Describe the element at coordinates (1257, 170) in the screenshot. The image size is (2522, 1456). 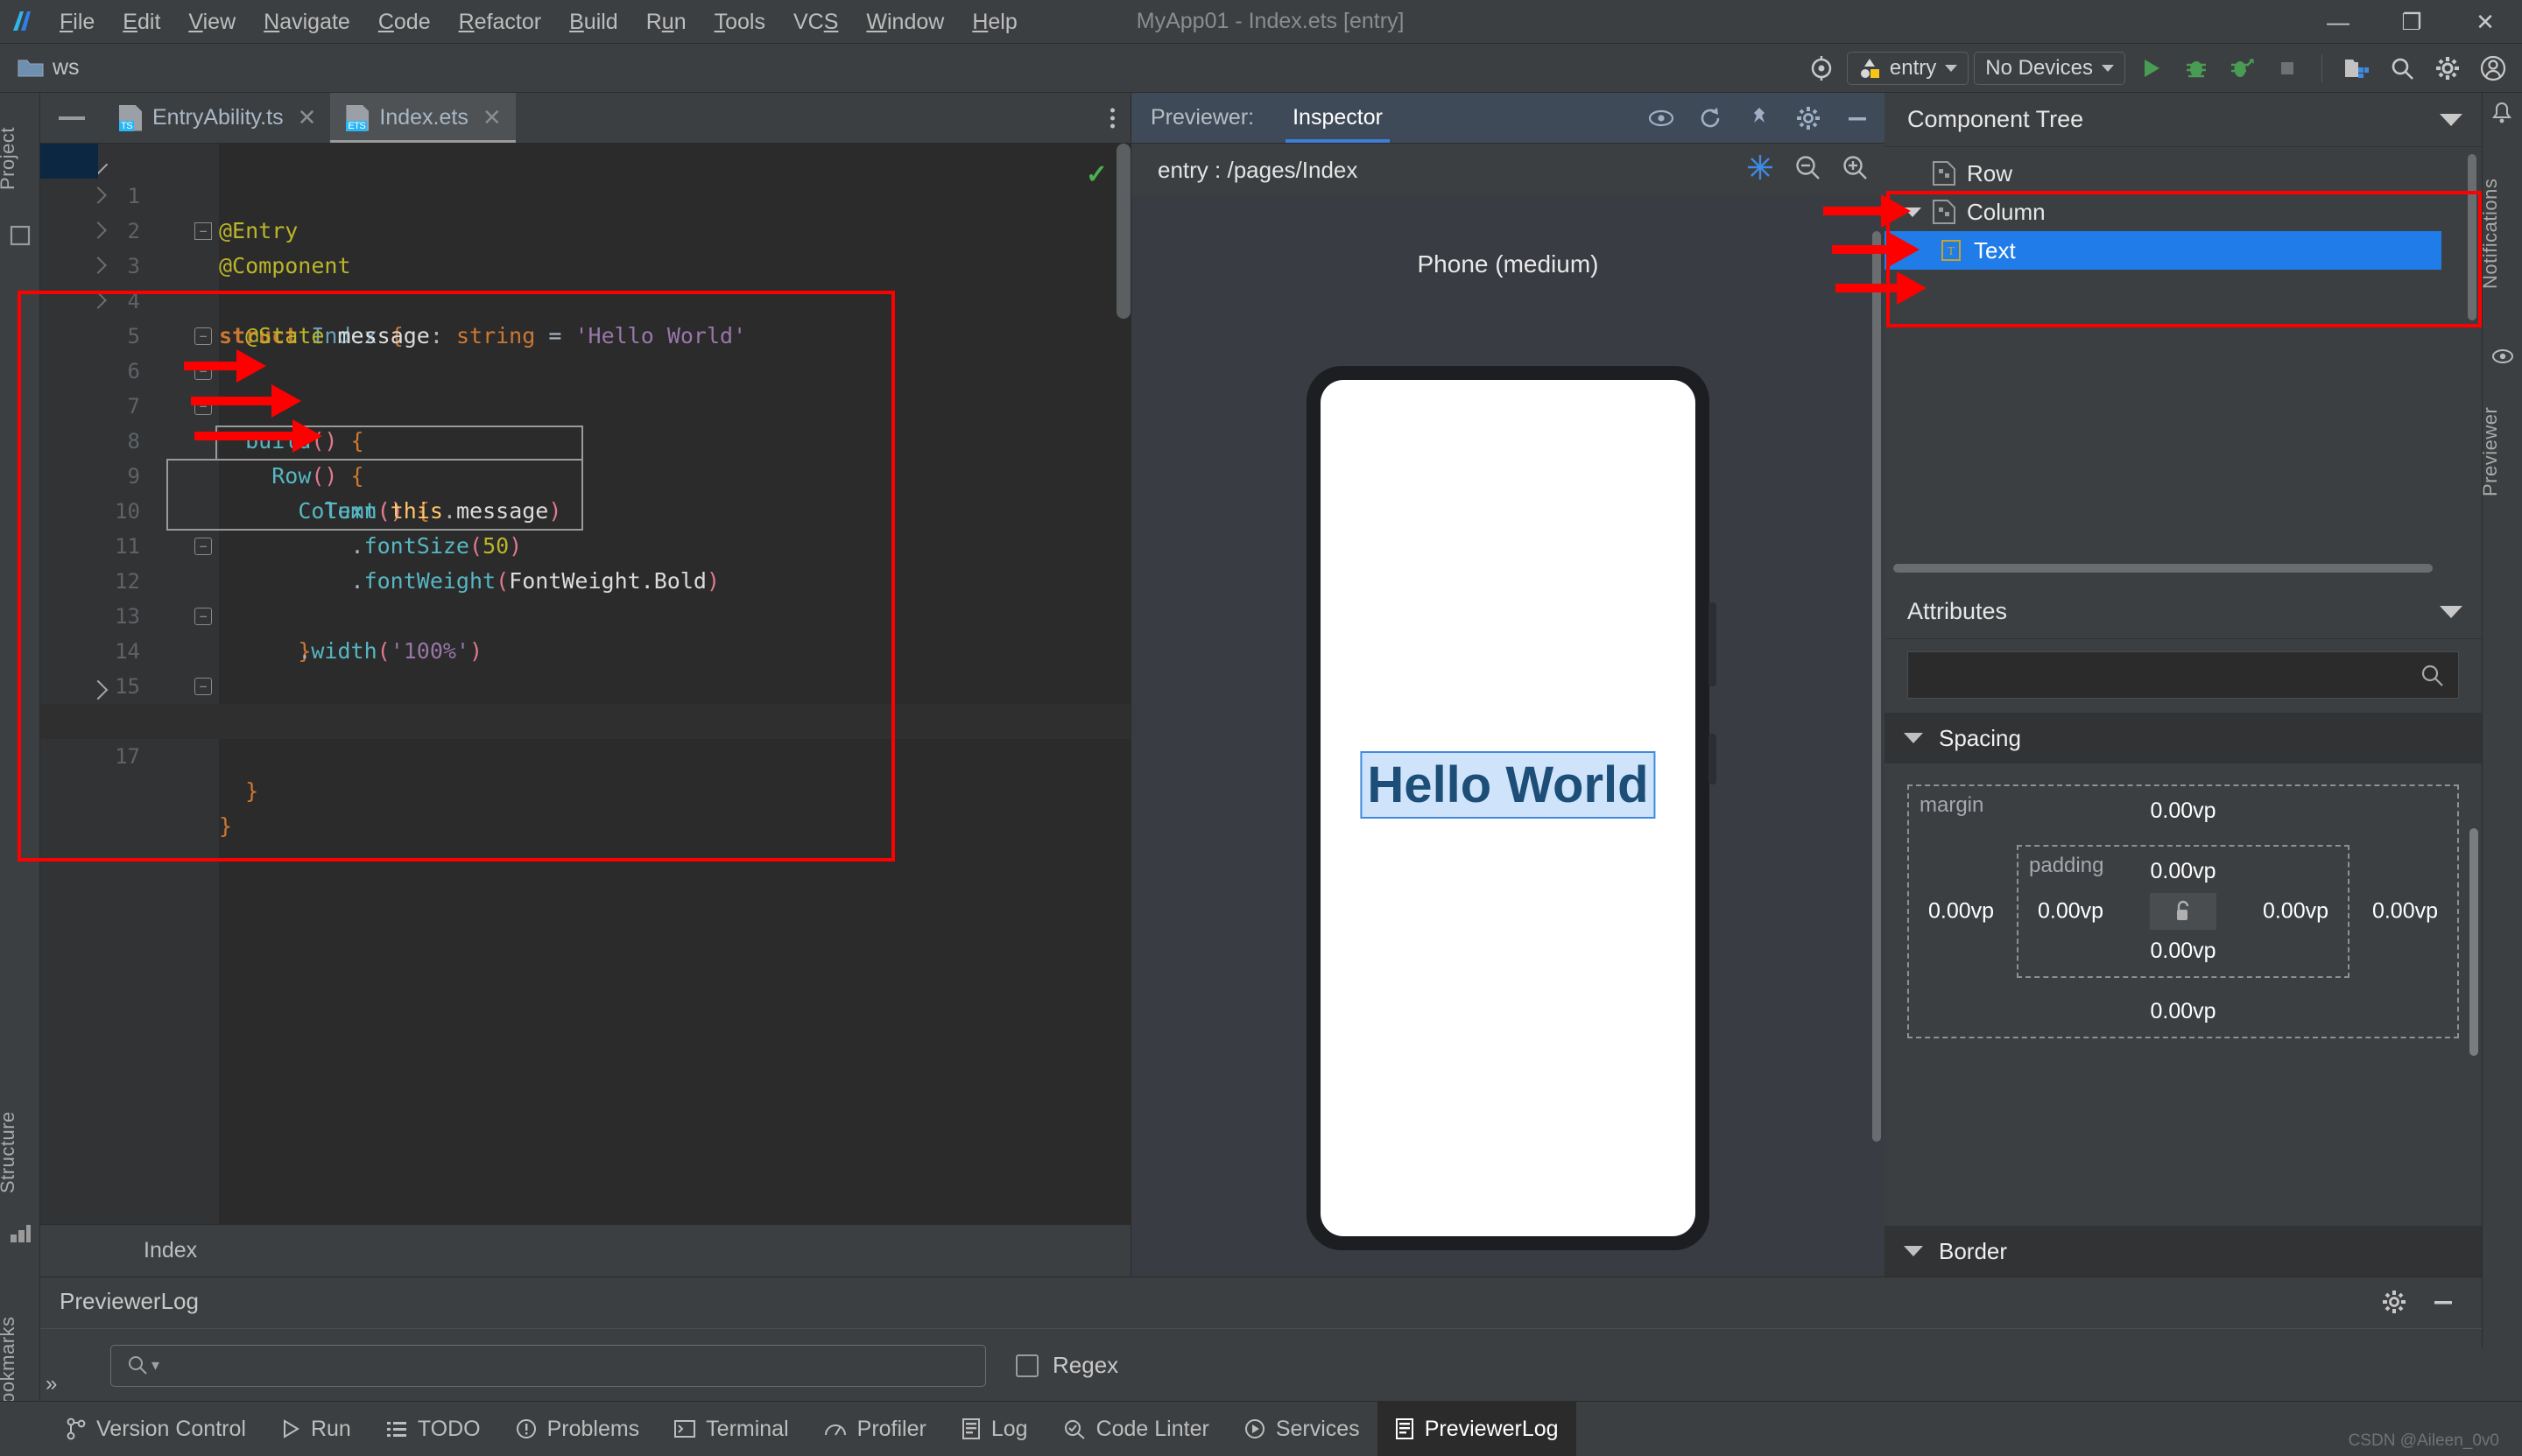
I see `previewer-path: entry : /pages/Index` at that location.